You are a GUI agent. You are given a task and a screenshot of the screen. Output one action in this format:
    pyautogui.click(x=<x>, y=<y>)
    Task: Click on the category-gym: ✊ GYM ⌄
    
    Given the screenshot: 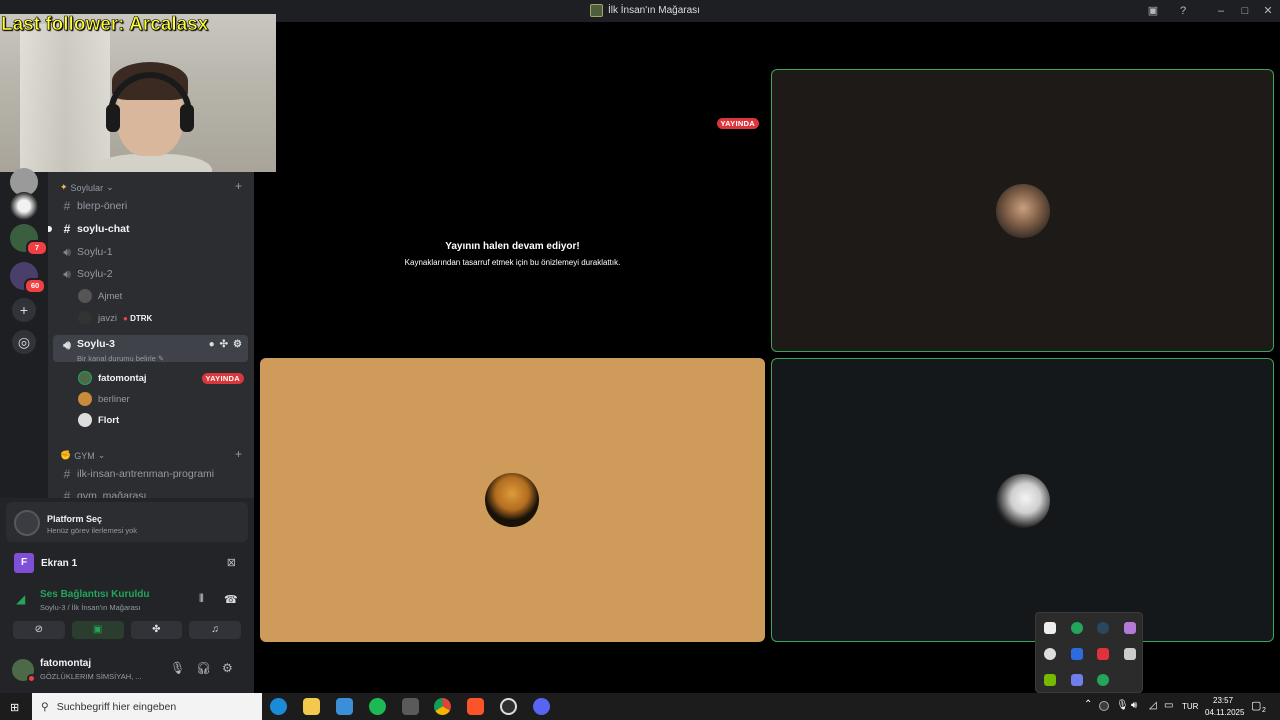 What is the action you would take?
    pyautogui.click(x=82, y=455)
    